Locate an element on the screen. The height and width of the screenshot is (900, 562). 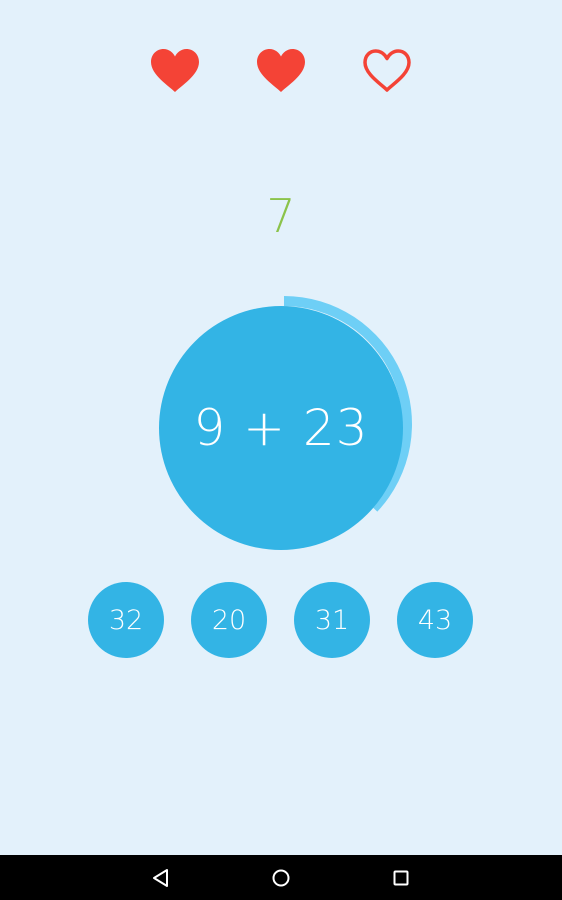
question-circle: 9 + 23 is located at coordinates (281, 428).